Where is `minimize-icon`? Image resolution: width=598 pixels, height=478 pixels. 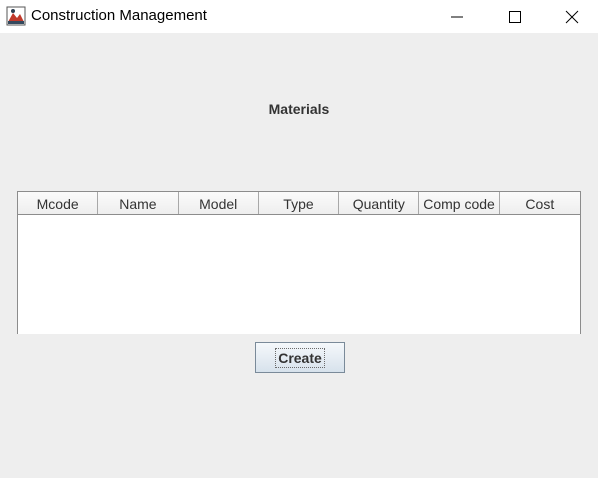
minimize-icon is located at coordinates (457, 16).